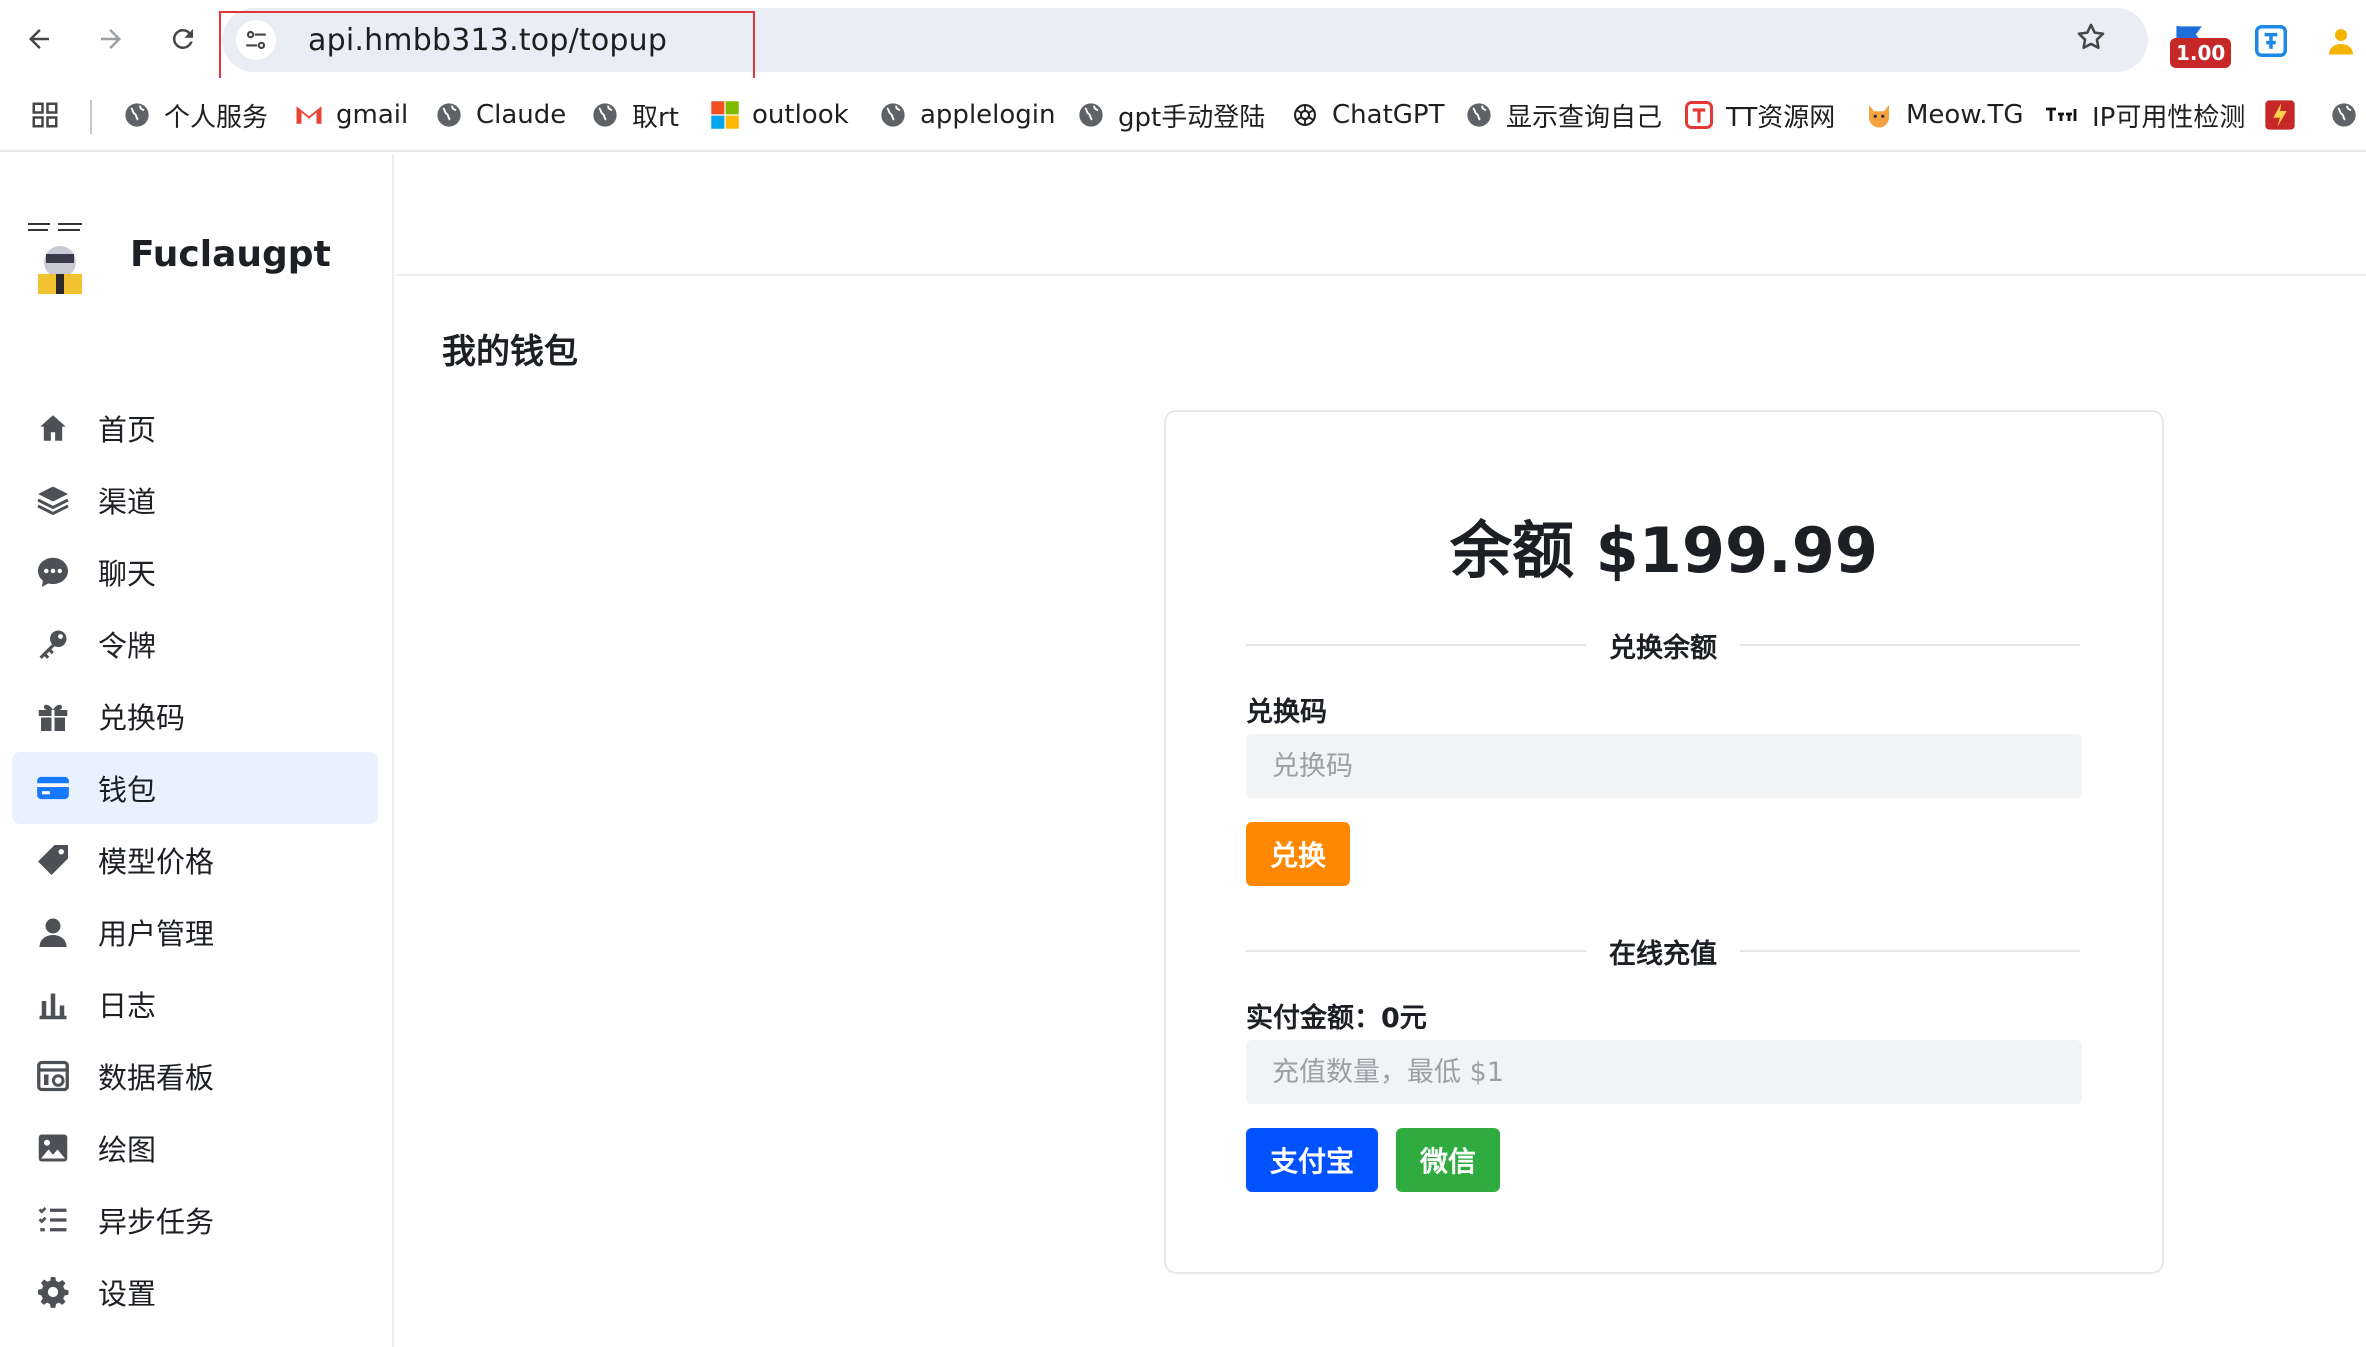 Image resolution: width=2366 pixels, height=1347 pixels. Describe the element at coordinates (1336, 1018) in the screenshot. I see `pay-amount-label: 实付金额：0元` at that location.